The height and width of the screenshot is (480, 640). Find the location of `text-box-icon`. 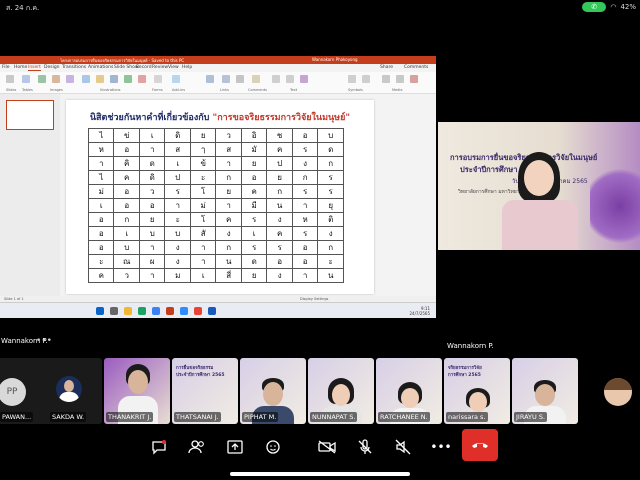

text-box-icon is located at coordinates (276, 79).